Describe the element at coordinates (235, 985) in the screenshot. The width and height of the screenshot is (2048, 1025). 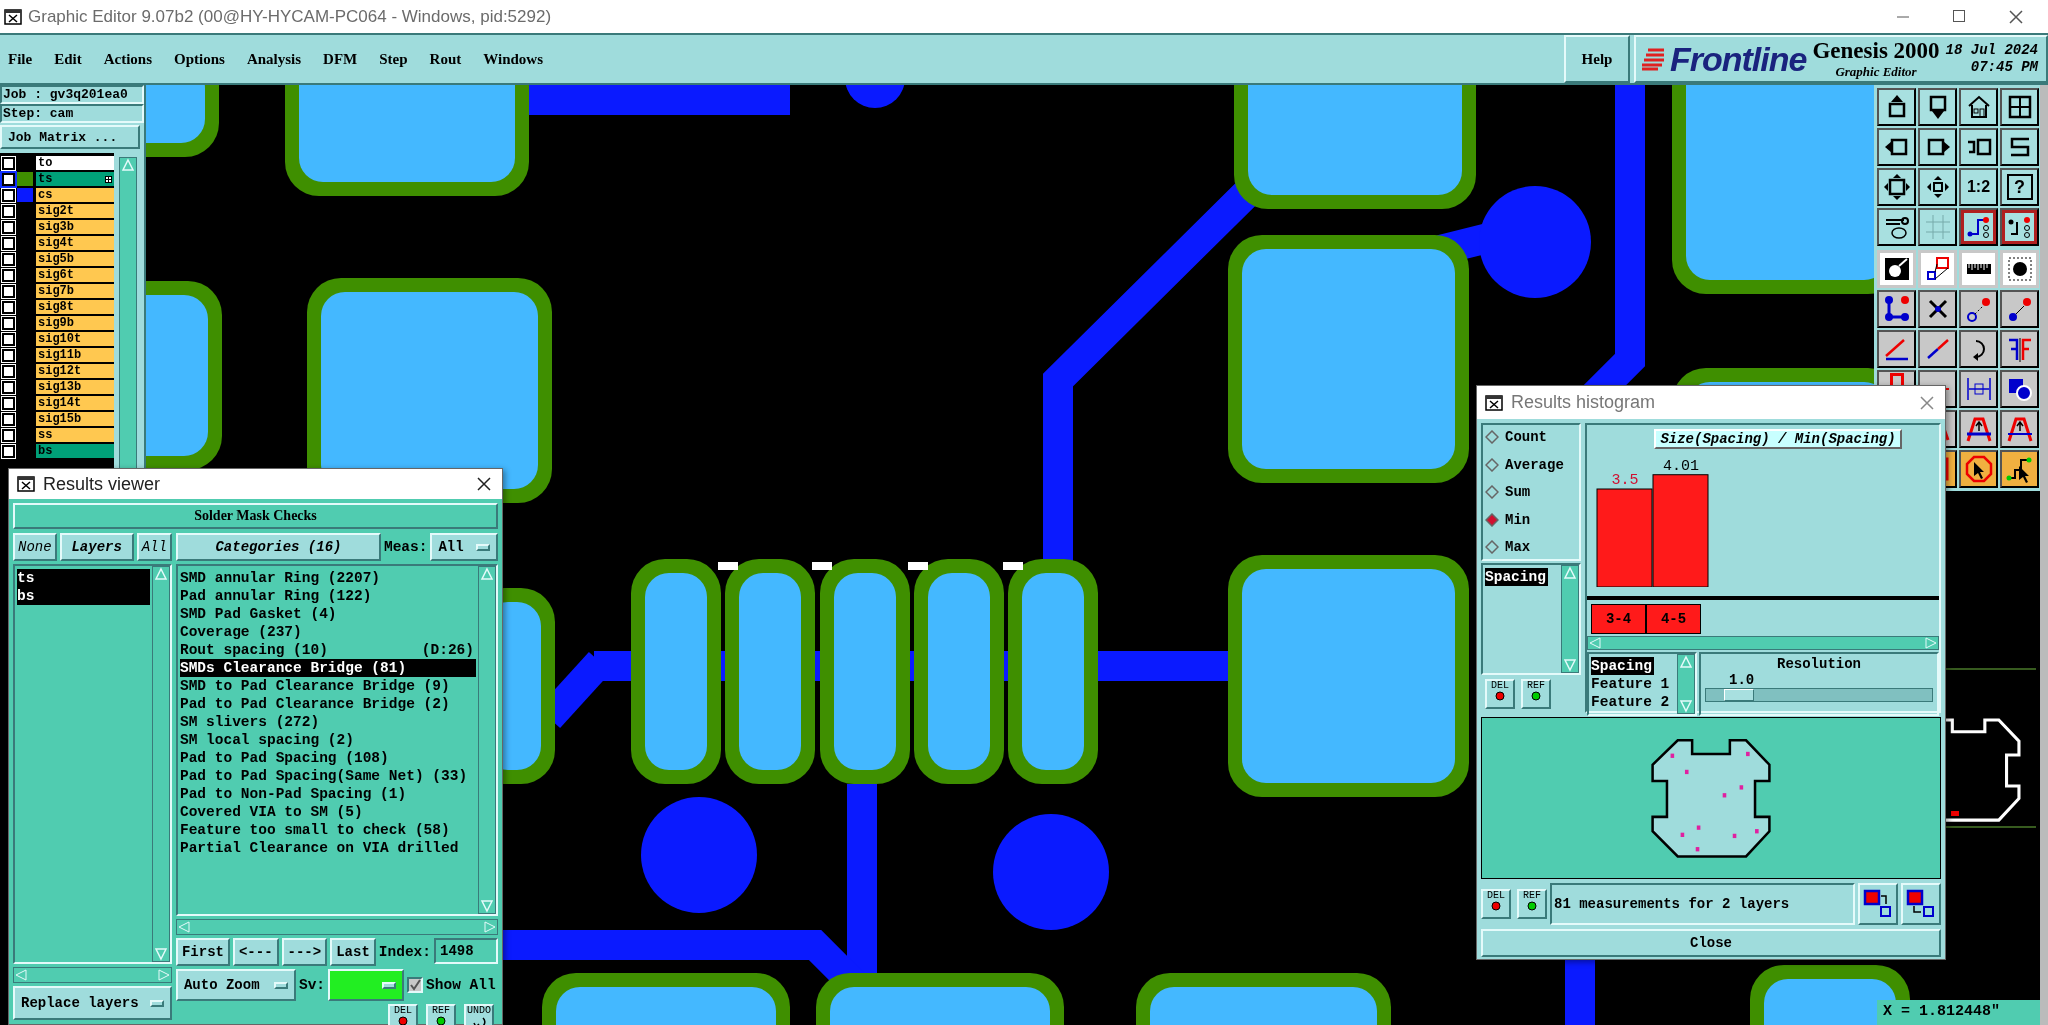
I see `auto-zoom-option: Auto Zoom` at that location.